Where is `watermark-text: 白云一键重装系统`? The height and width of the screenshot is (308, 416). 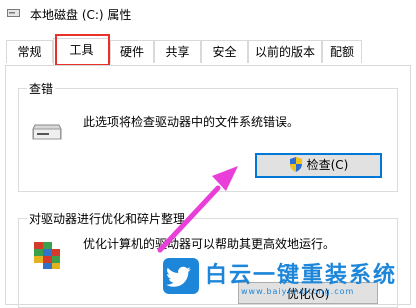 watermark-text: 白云一键重装系统 is located at coordinates (301, 275).